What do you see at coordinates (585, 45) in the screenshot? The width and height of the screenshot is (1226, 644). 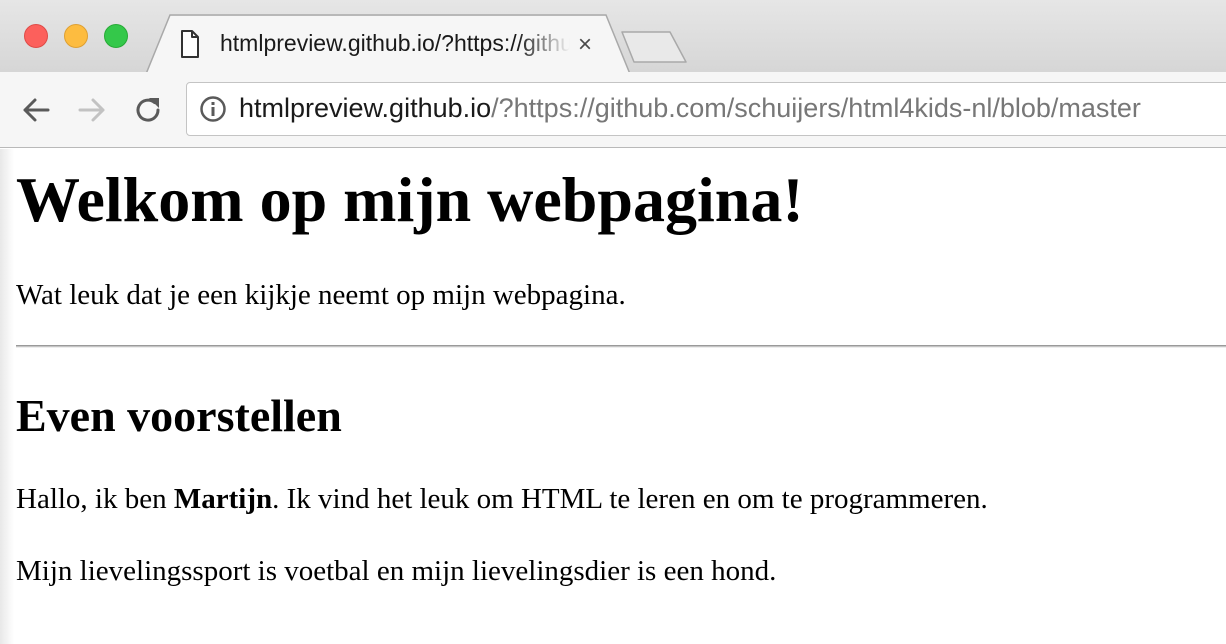 I see `tab-close-icon: ×` at bounding box center [585, 45].